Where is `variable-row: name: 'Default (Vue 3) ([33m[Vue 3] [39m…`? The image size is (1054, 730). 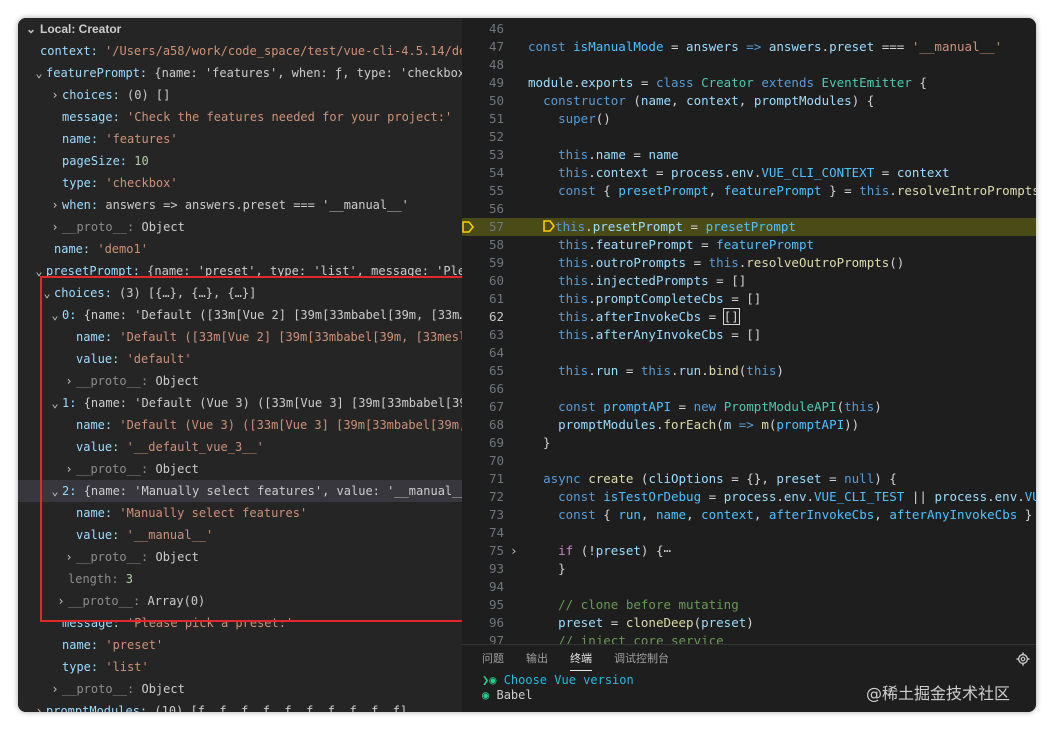
variable-row: name: 'Default (Vue 3) ([33m[Vue 3] [39m… is located at coordinates (240, 425).